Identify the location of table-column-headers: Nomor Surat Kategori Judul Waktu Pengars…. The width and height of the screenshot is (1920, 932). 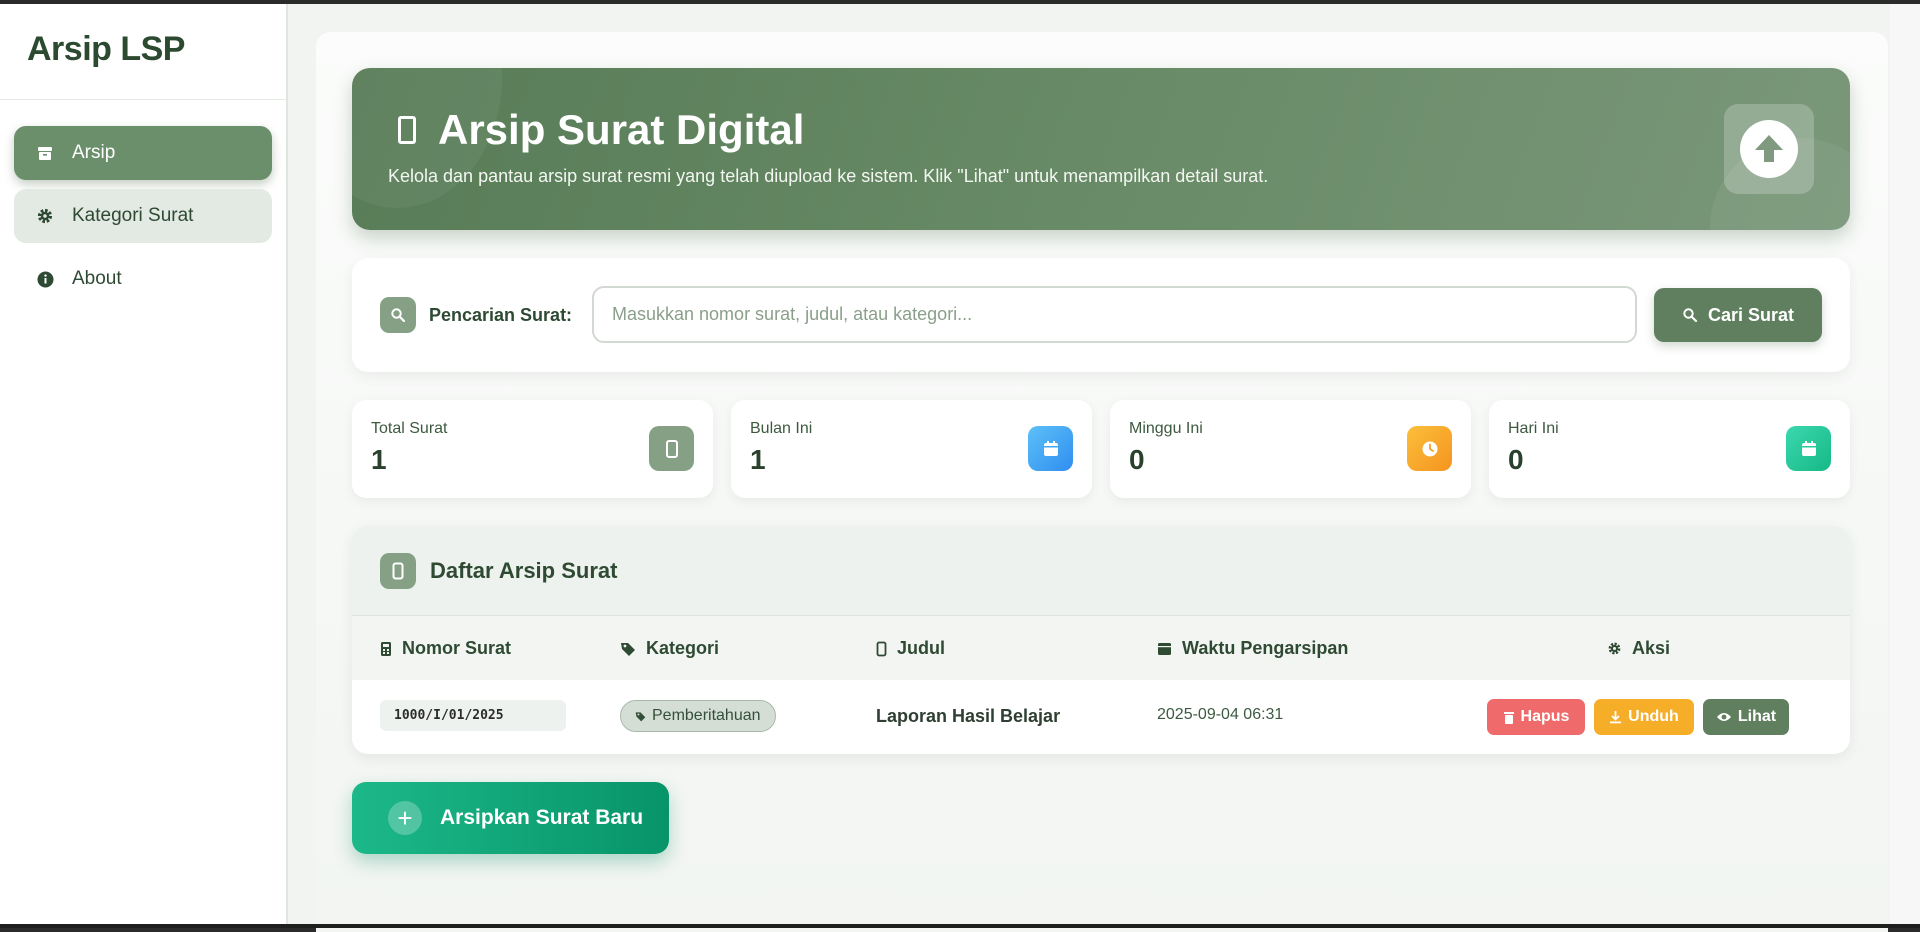
(1101, 648).